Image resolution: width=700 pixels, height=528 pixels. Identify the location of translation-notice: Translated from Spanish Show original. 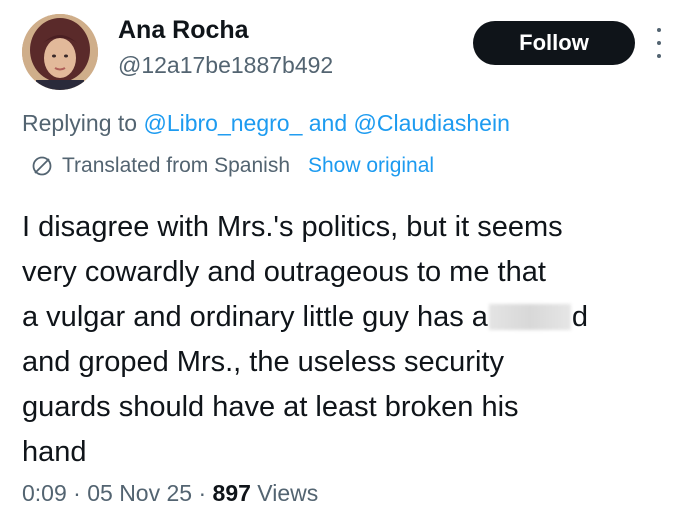
(232, 166).